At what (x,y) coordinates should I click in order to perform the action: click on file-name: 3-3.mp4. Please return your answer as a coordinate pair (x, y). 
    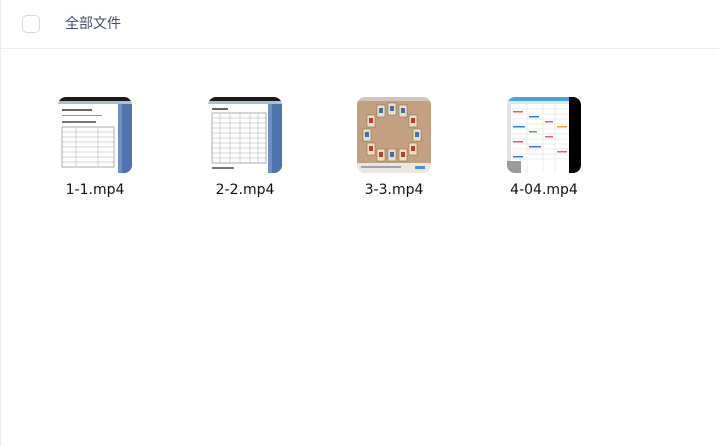
    Looking at the image, I should click on (394, 190).